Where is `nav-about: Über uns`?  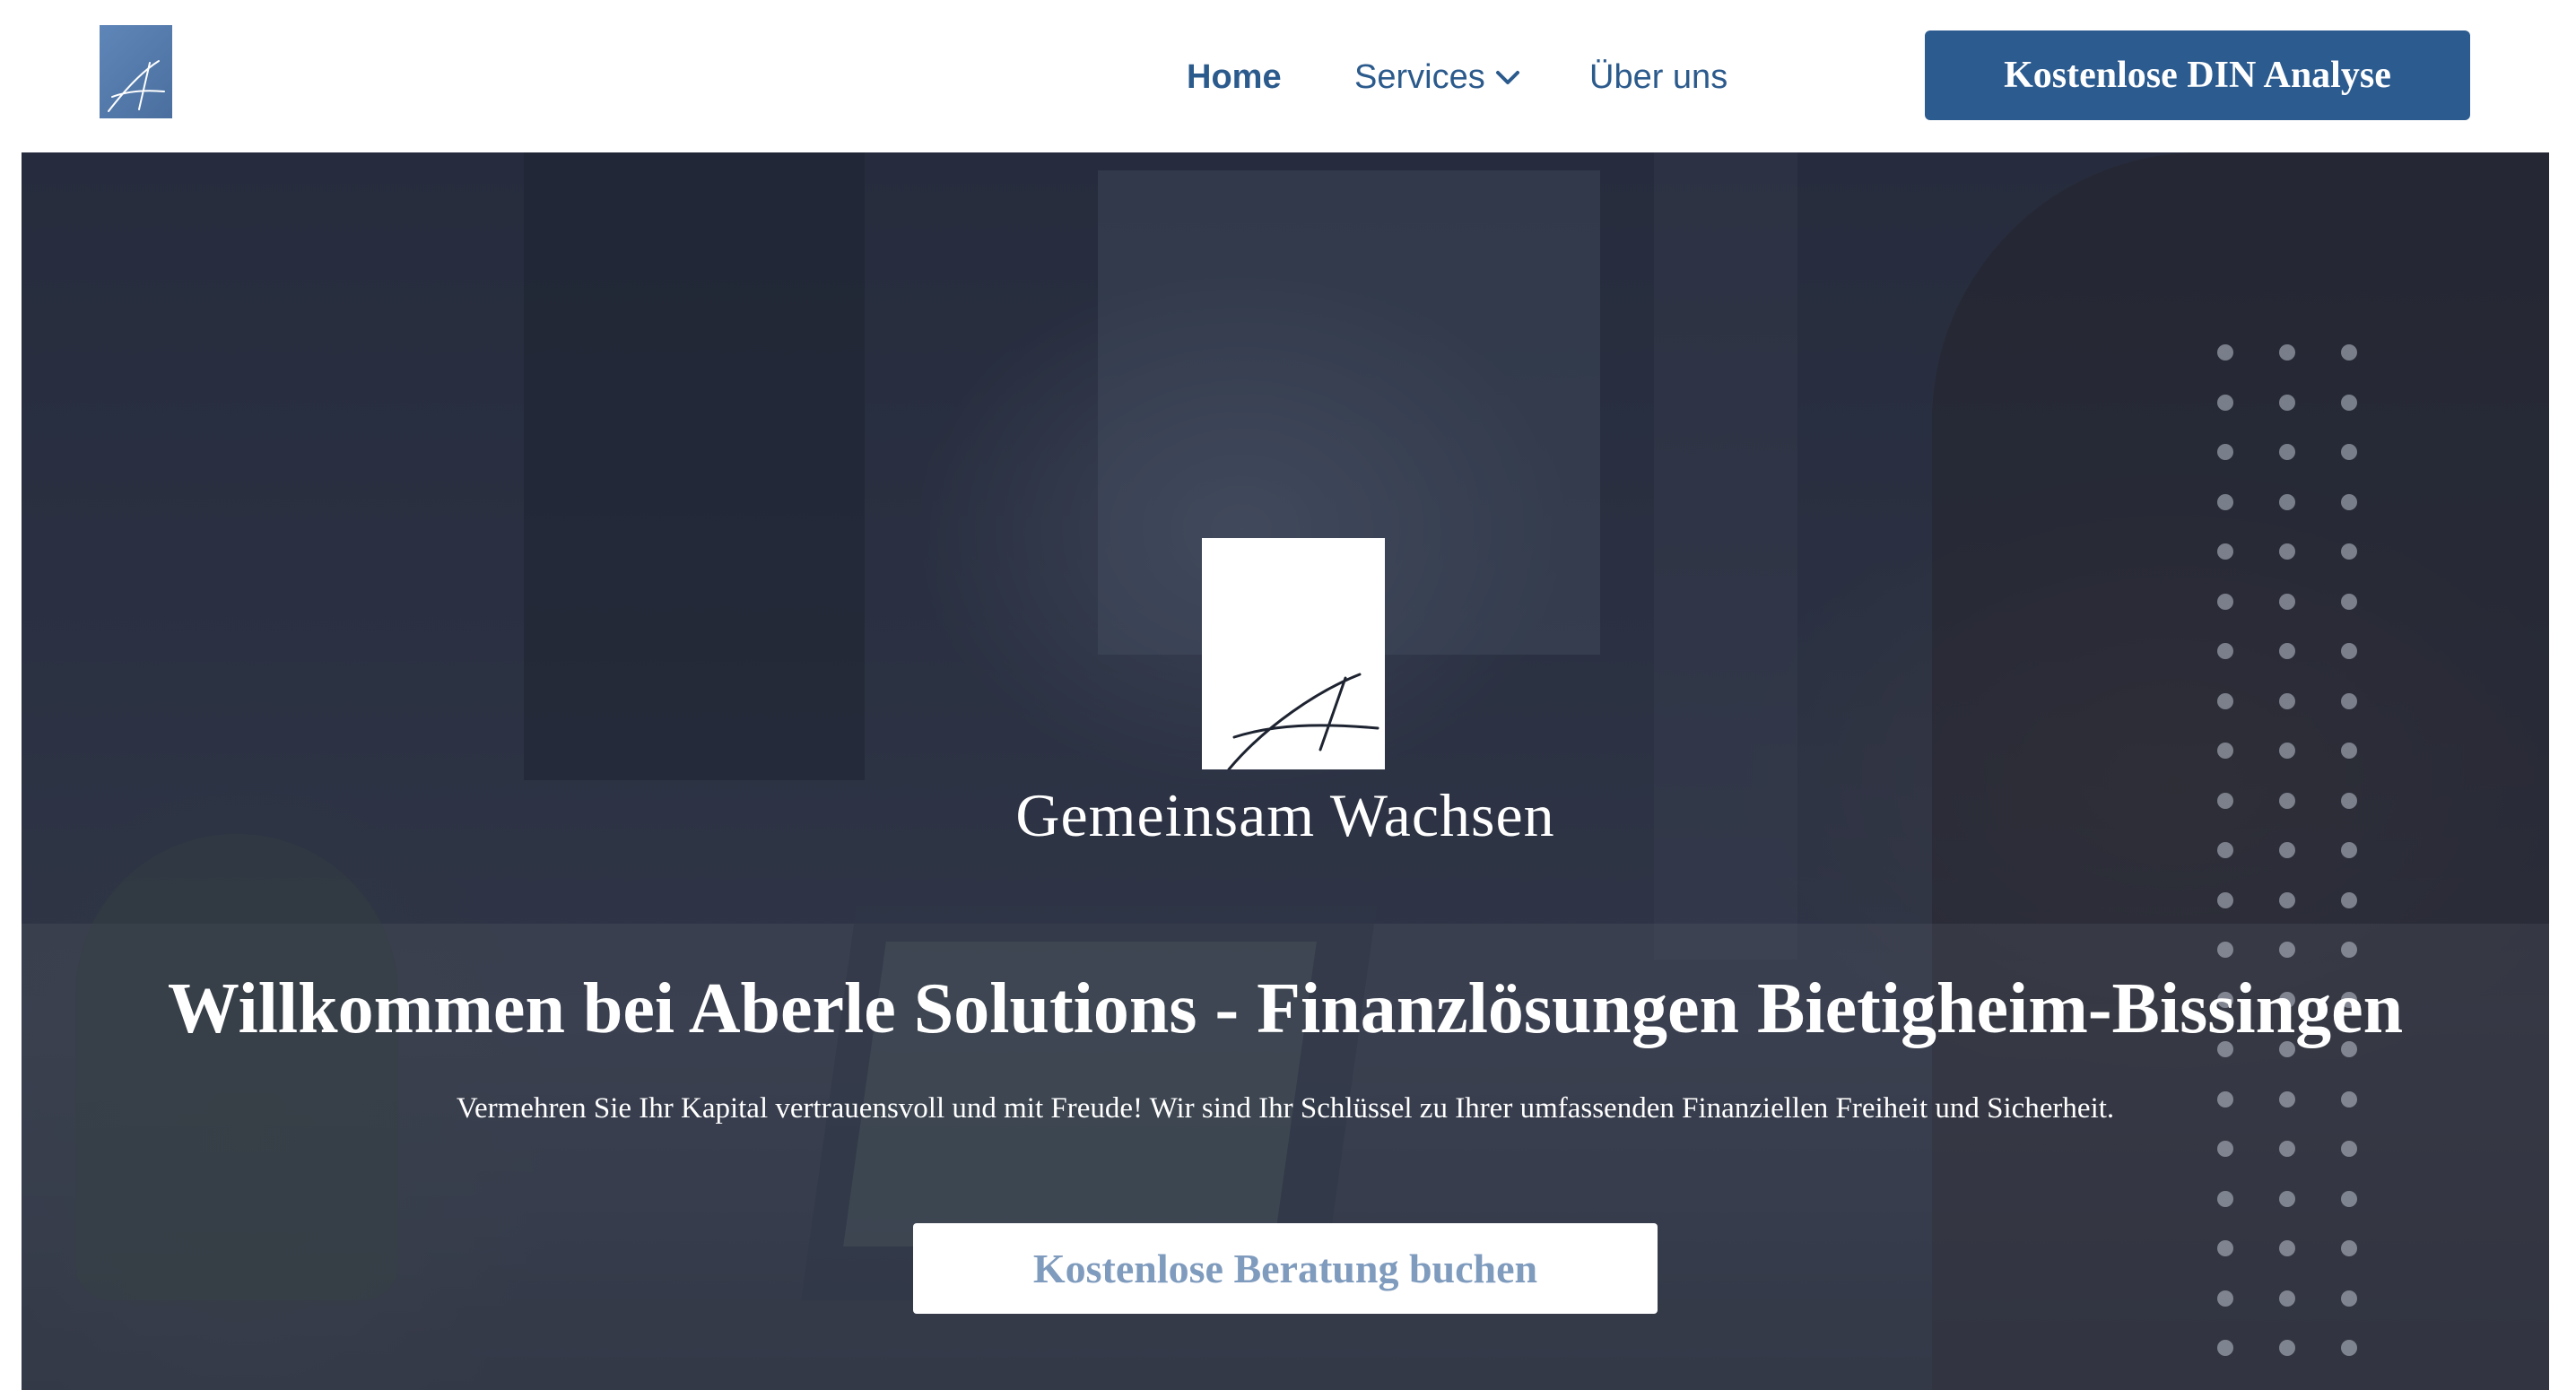 nav-about: Über uns is located at coordinates (1658, 77).